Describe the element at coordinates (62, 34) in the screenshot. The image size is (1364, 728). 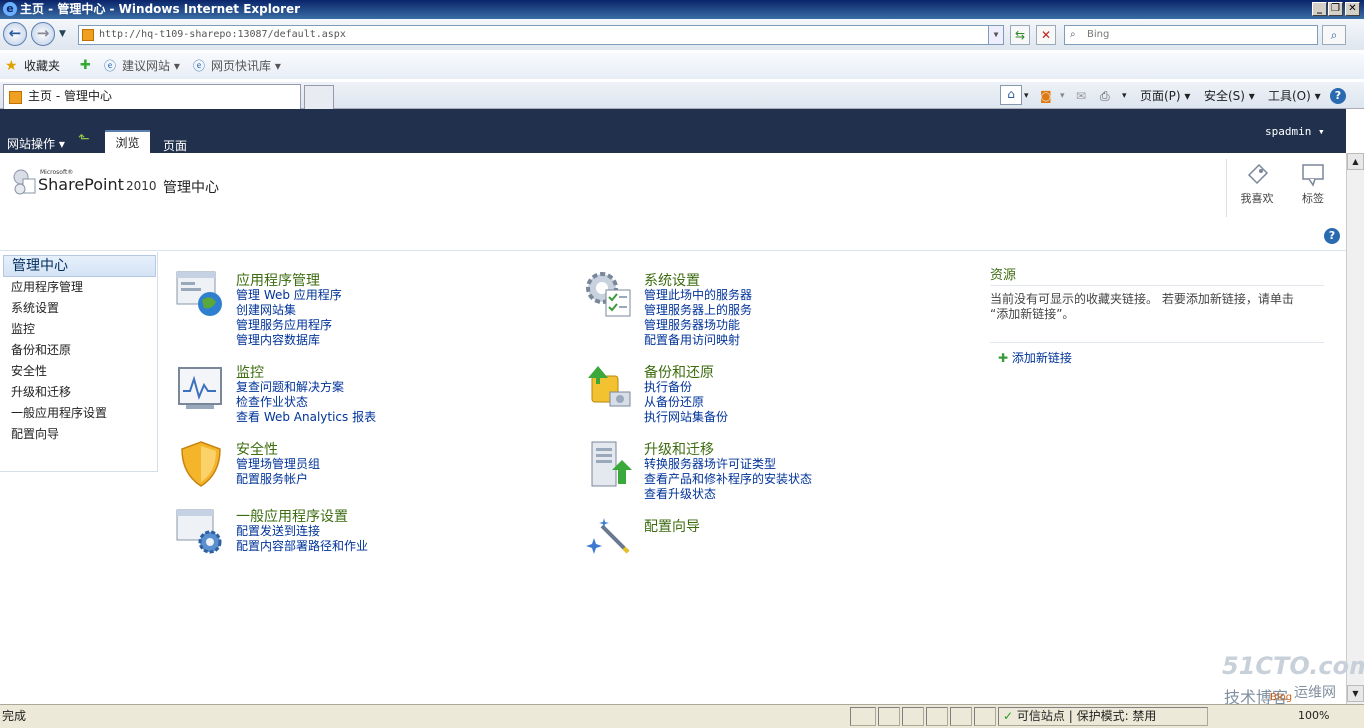
I see `history-dropdown: ▼` at that location.